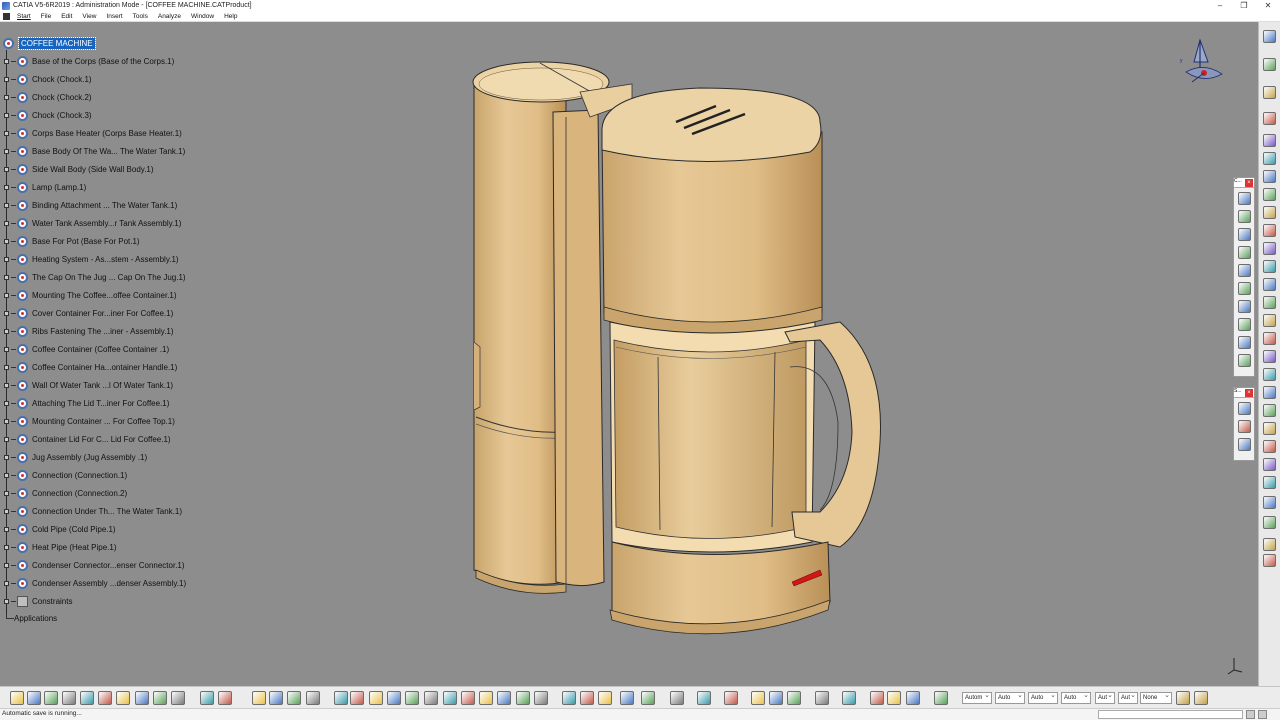 This screenshot has width=1280, height=720. Describe the element at coordinates (95, 583) in the screenshot. I see `tree-node: Condenser Assembly ...denser Assembly.1)` at that location.